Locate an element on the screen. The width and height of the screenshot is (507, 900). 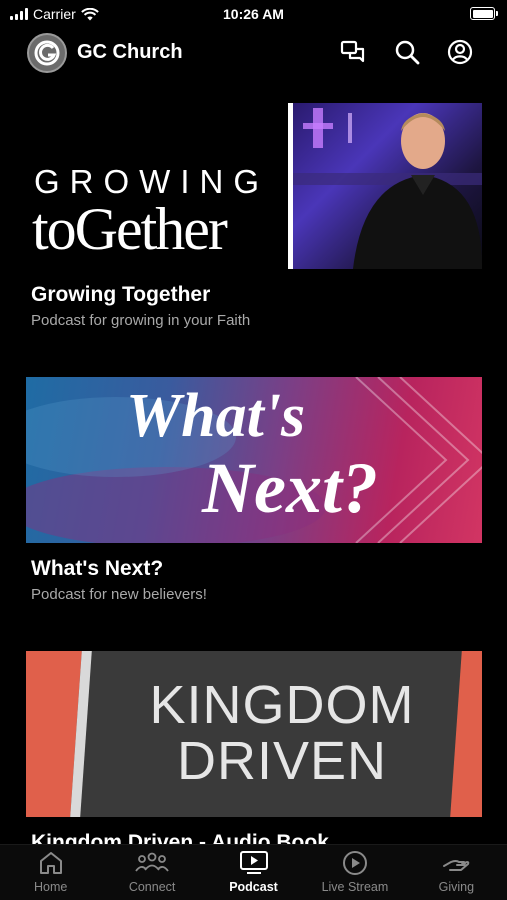
logo-mark-icon is located at coordinates (47, 53).